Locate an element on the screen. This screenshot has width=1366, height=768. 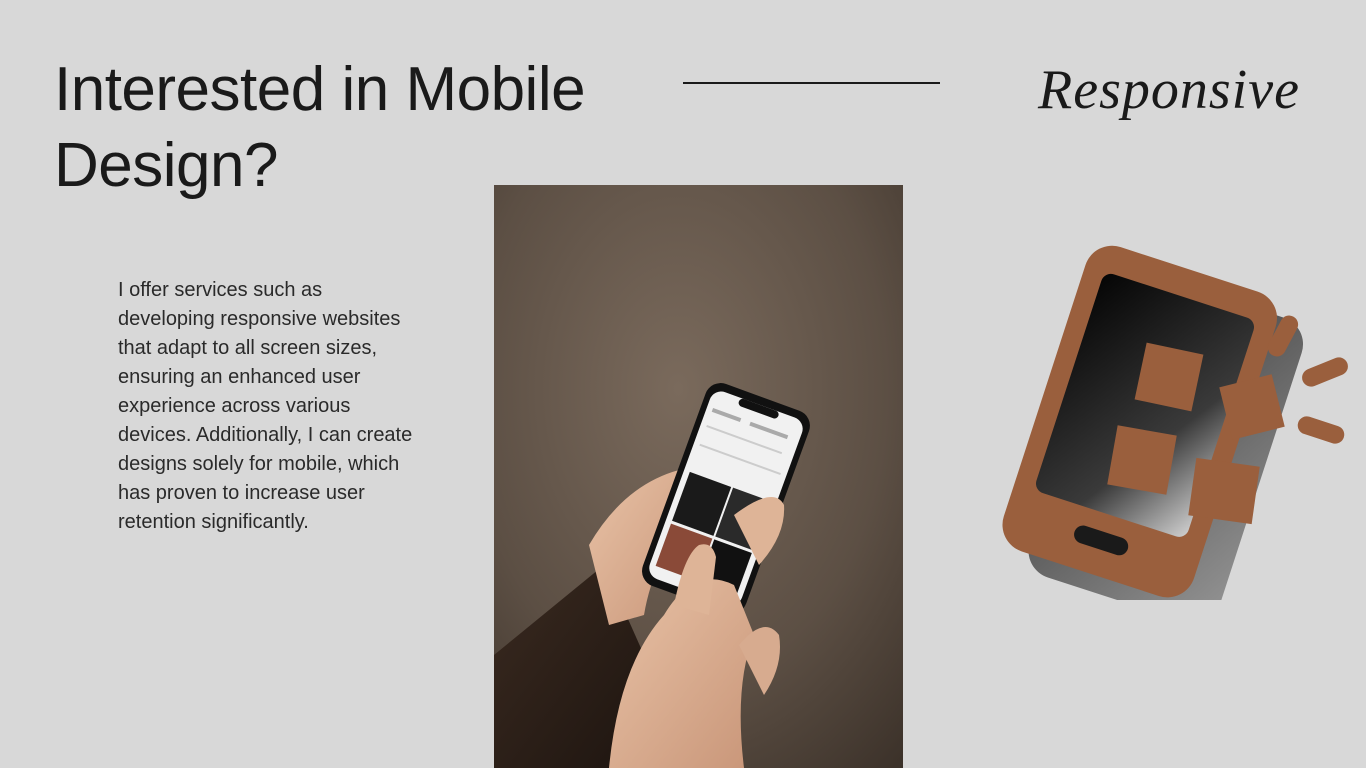
page-title: Interested in Mobile Design? is located at coordinates (320, 127).